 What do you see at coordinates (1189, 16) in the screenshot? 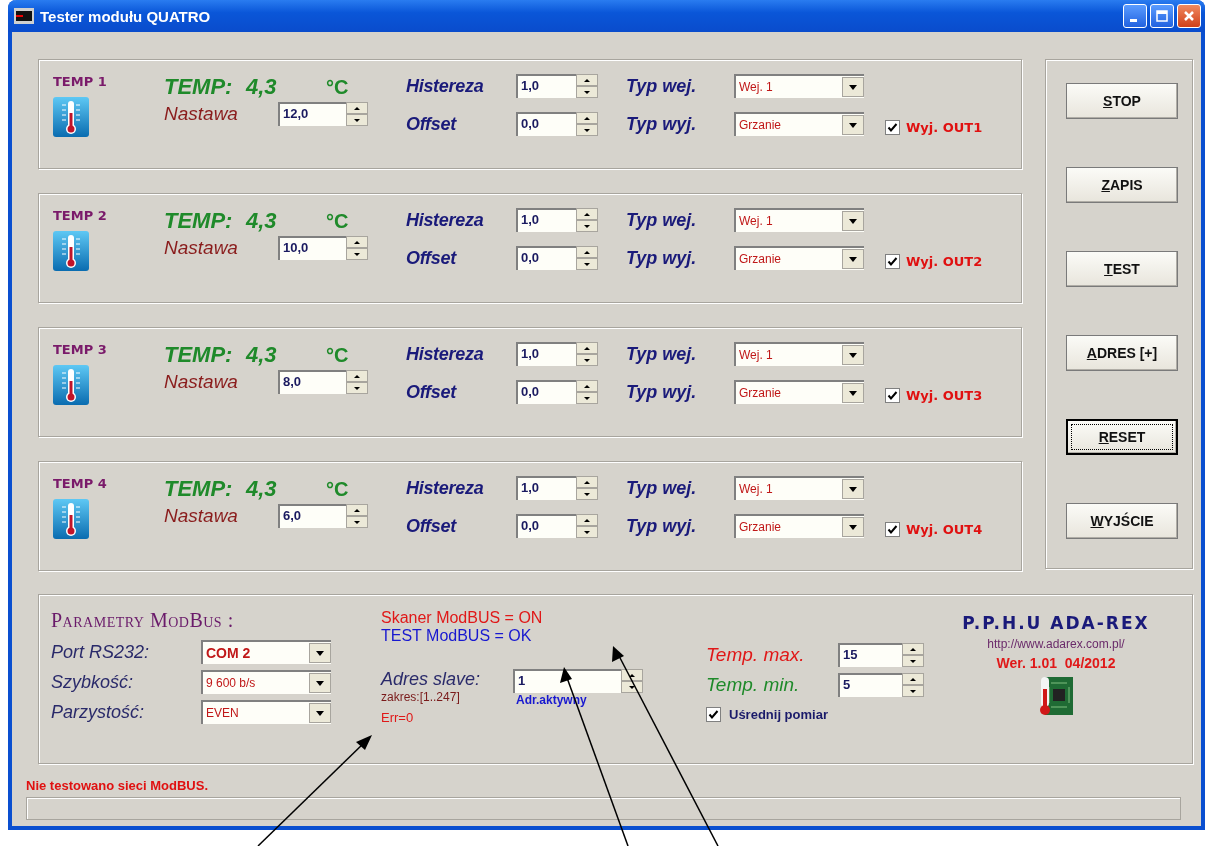
I see `close-button` at bounding box center [1189, 16].